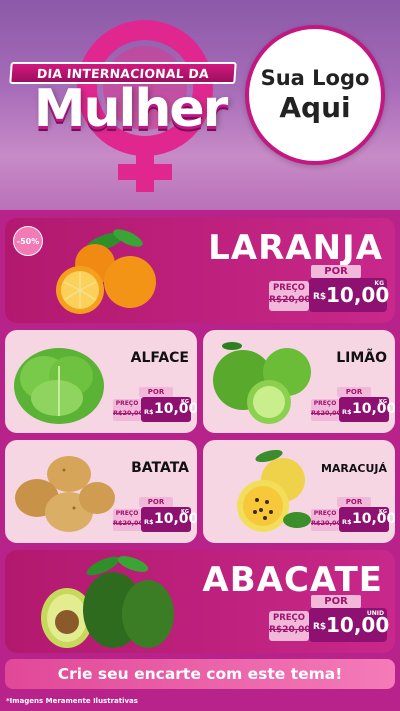 Image resolution: width=400 pixels, height=711 pixels. I want to click on lime-icon, so click(262, 383).